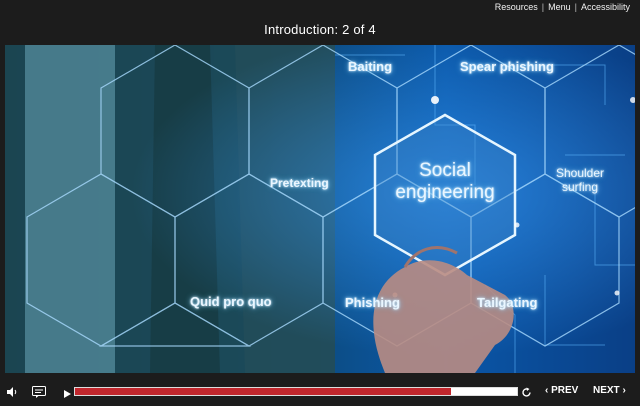 The width and height of the screenshot is (640, 406). I want to click on progress-bar, so click(296, 391).